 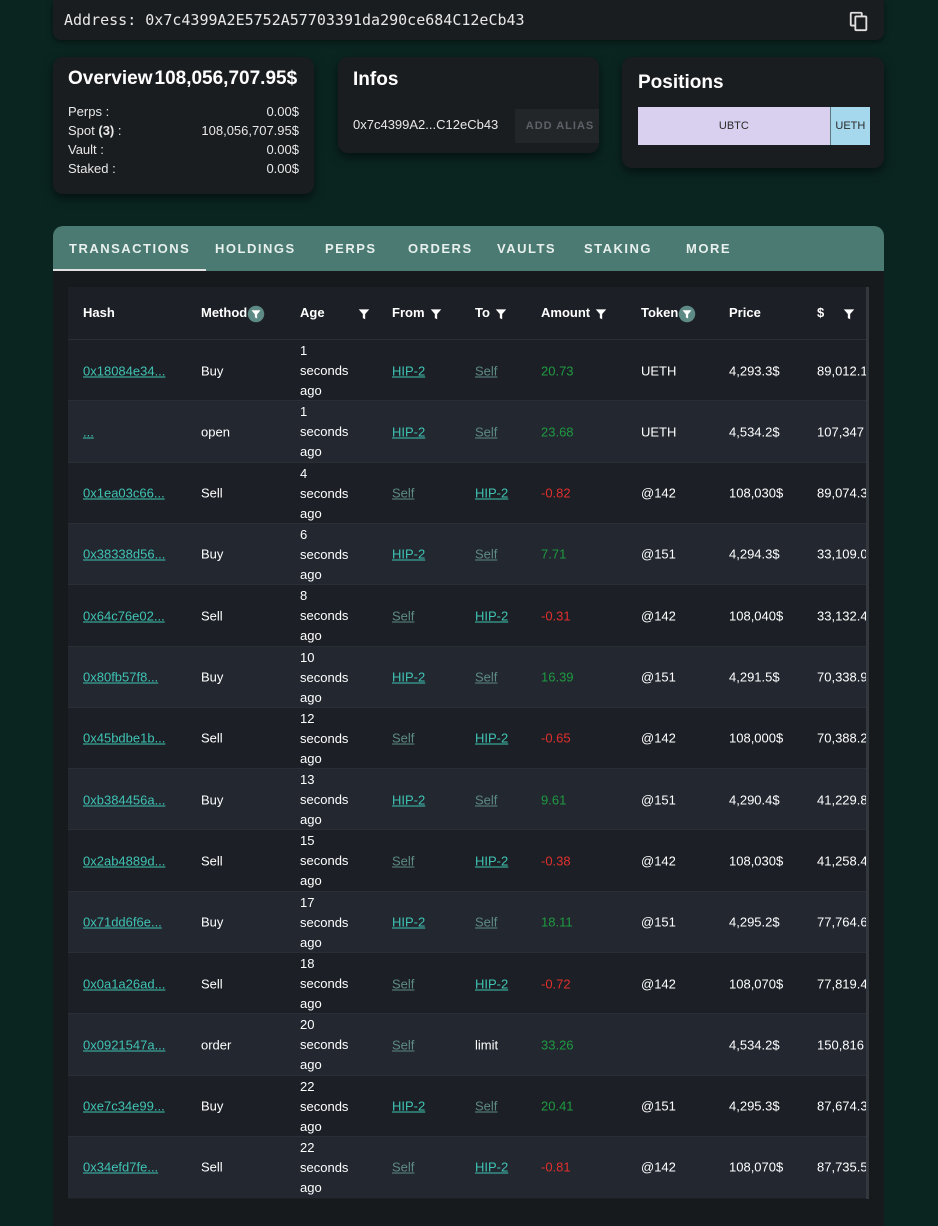 What do you see at coordinates (574, 313) in the screenshot?
I see `column-header-amount: Amount` at bounding box center [574, 313].